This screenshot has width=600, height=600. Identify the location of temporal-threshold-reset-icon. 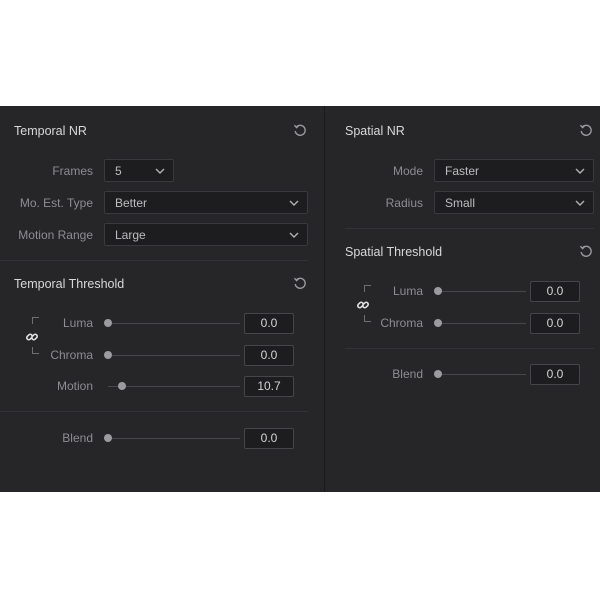
(300, 283).